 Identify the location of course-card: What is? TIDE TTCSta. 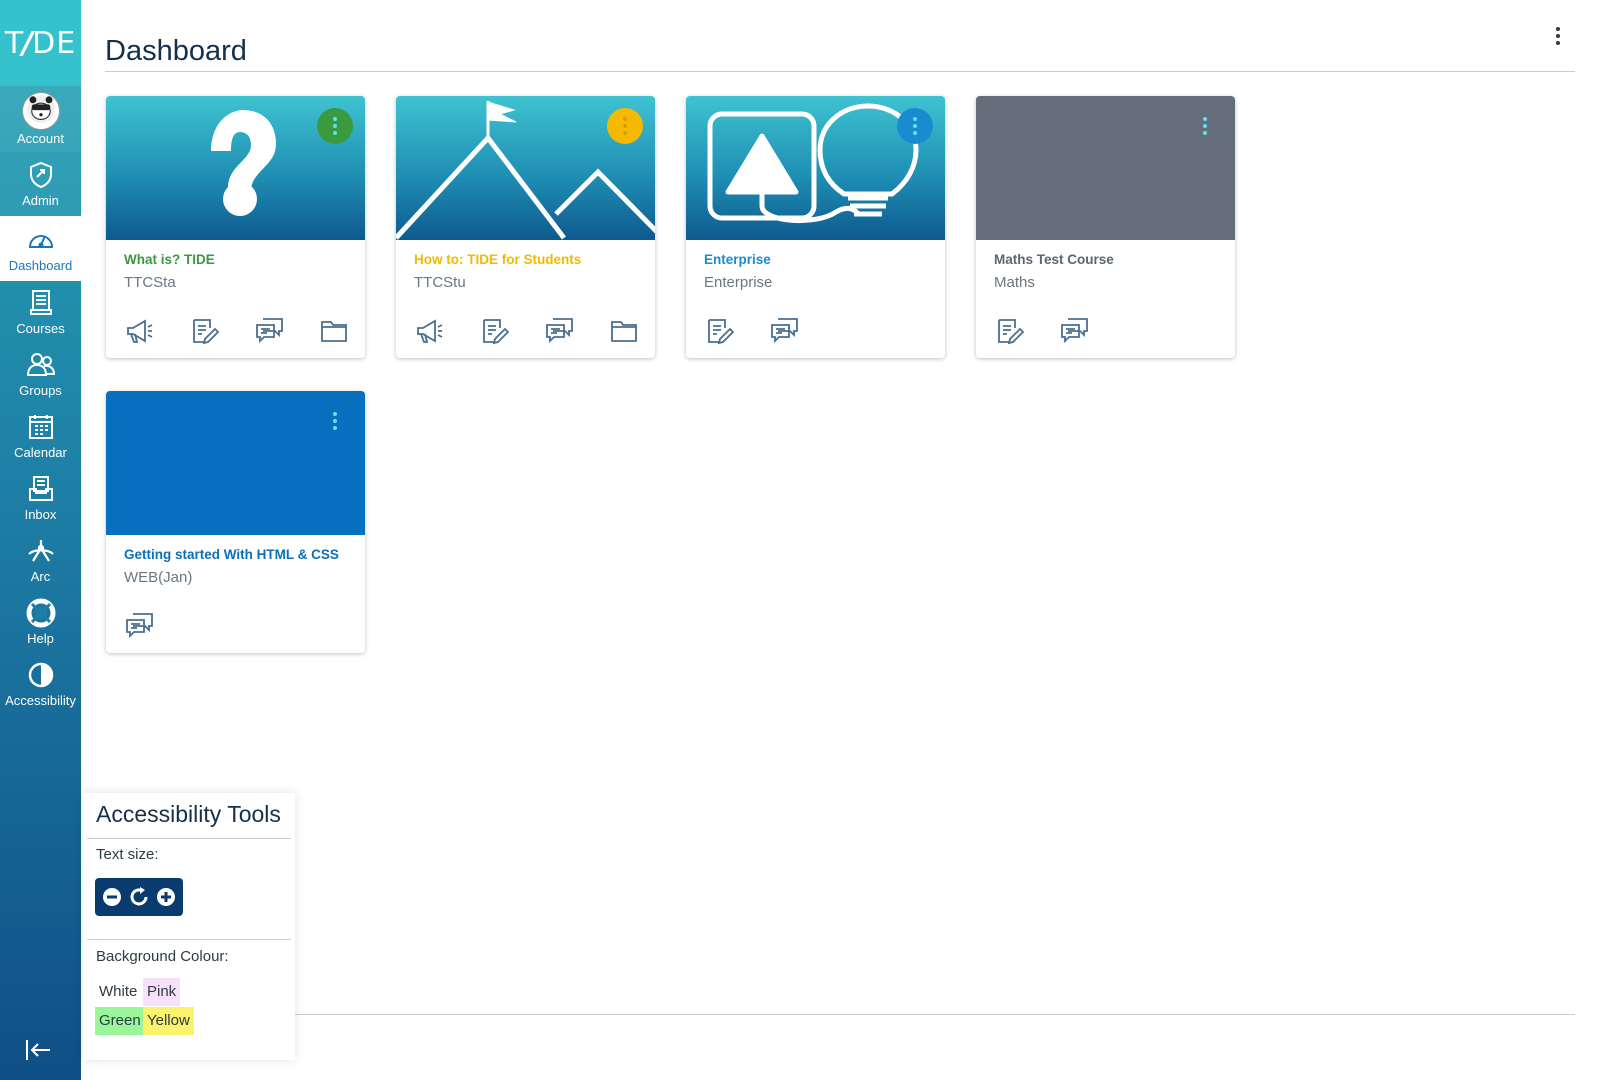
(235, 227).